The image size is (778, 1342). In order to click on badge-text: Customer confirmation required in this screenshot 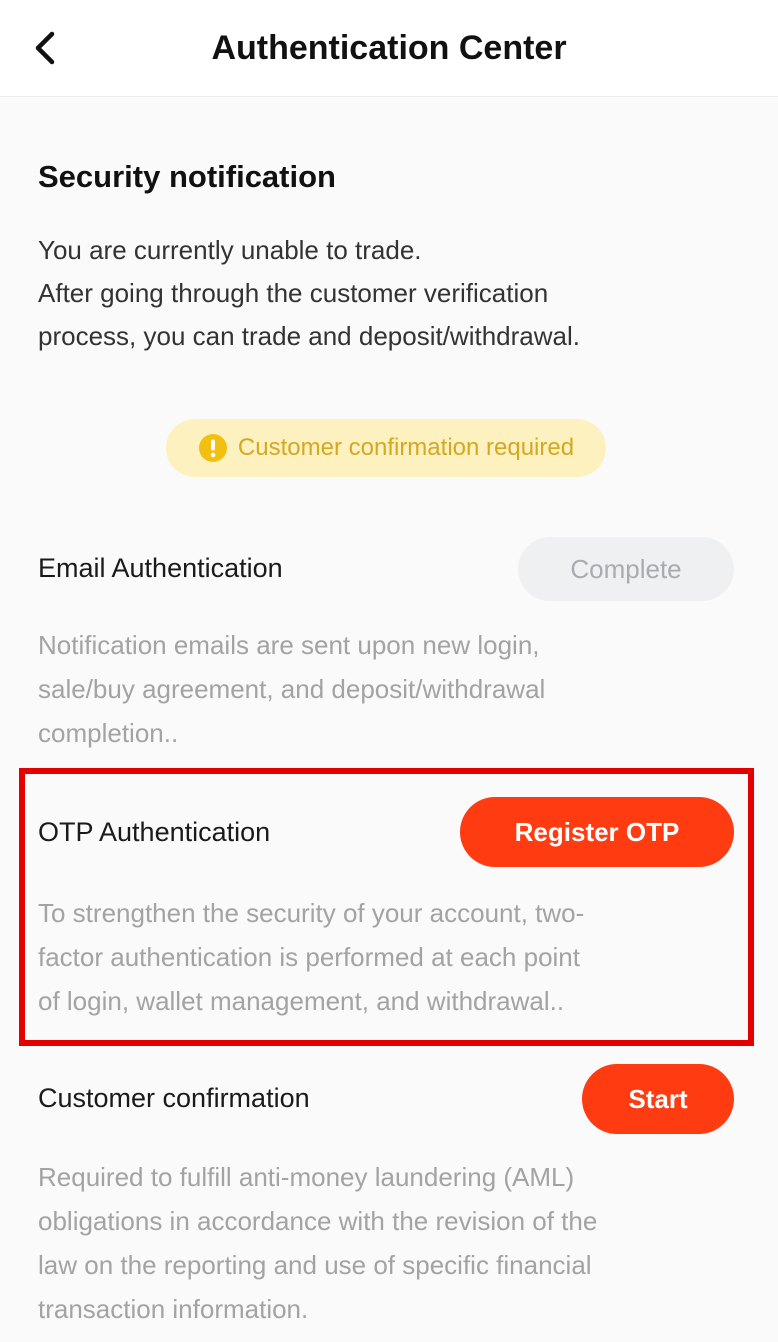, I will do `click(406, 447)`.